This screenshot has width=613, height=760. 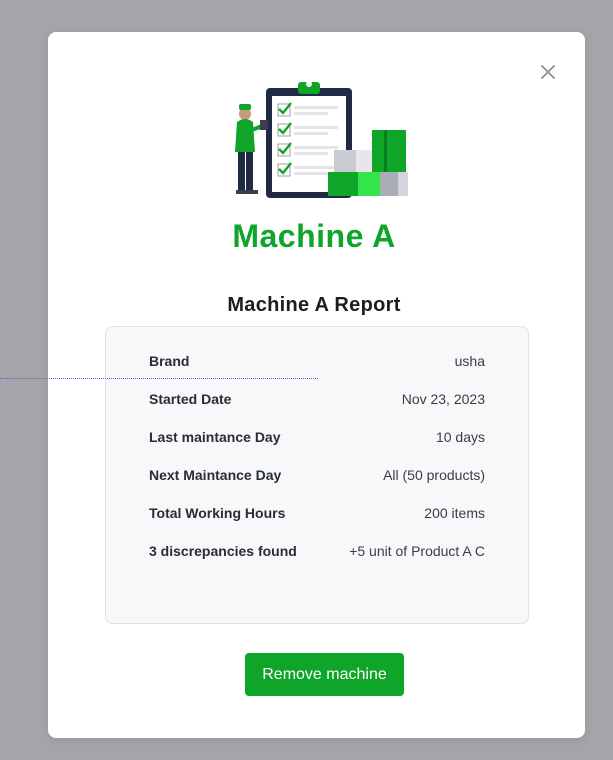 I want to click on detail-row-next-maintenance: Next Maintance Day All (50 products), so click(x=317, y=475).